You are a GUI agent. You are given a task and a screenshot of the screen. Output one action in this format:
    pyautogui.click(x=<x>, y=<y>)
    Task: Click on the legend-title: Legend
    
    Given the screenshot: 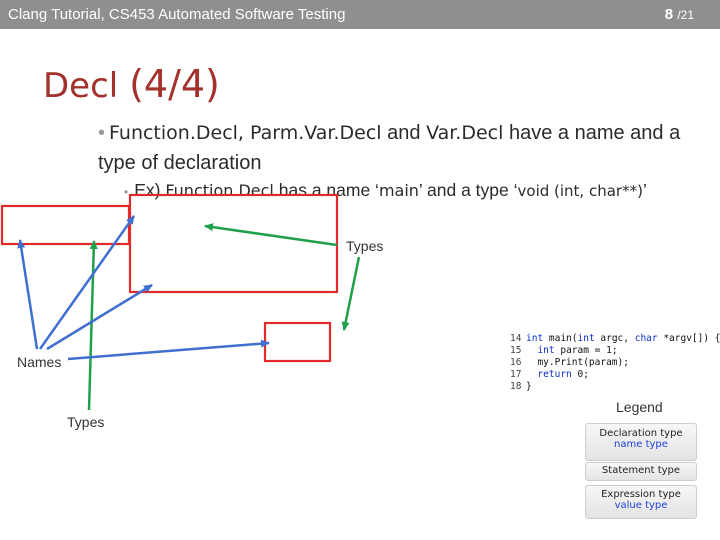 What is the action you would take?
    pyautogui.click(x=639, y=407)
    